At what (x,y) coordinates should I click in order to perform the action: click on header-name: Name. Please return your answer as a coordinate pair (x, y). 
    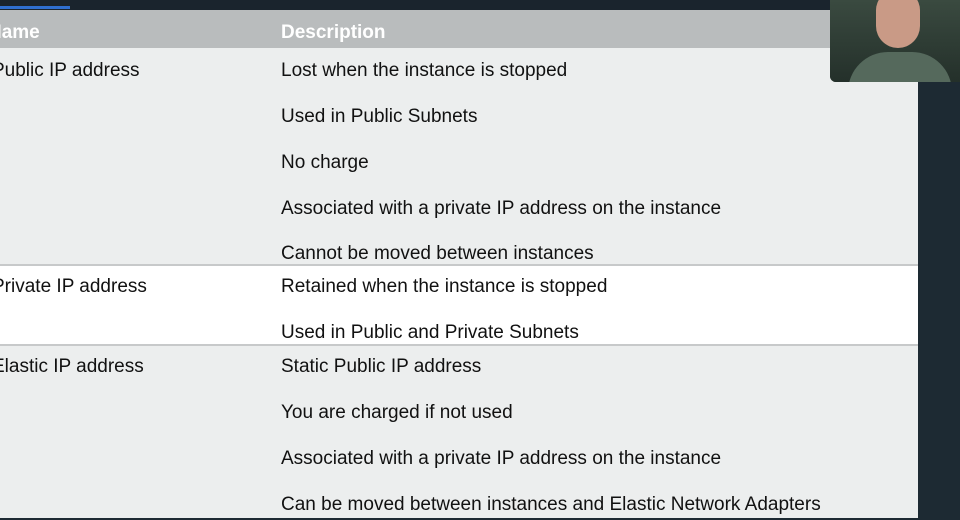
    Looking at the image, I should click on (20, 32).